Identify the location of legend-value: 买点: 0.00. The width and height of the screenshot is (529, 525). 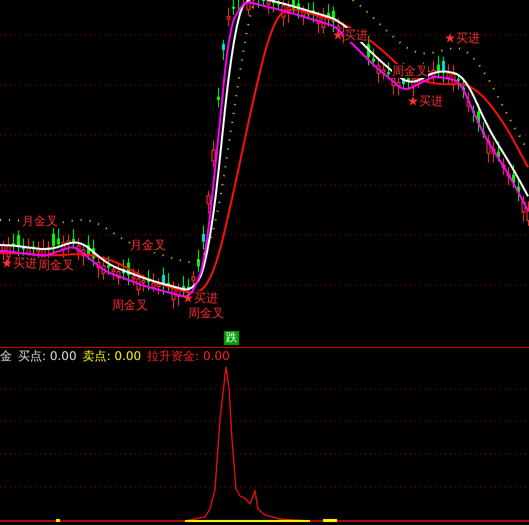
(47, 356).